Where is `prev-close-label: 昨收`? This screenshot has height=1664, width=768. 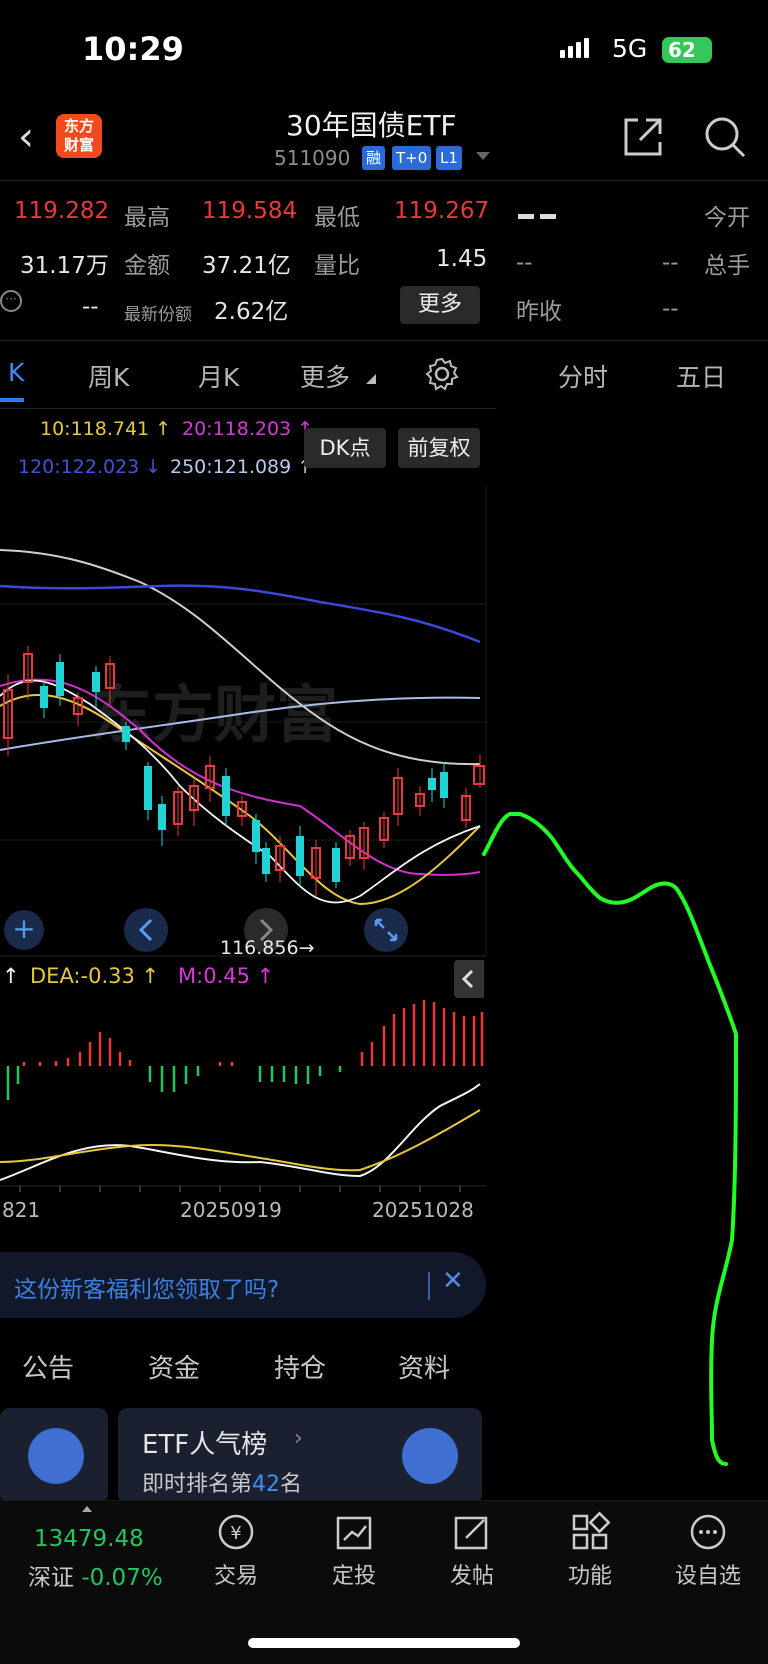 prev-close-label: 昨收 is located at coordinates (539, 312).